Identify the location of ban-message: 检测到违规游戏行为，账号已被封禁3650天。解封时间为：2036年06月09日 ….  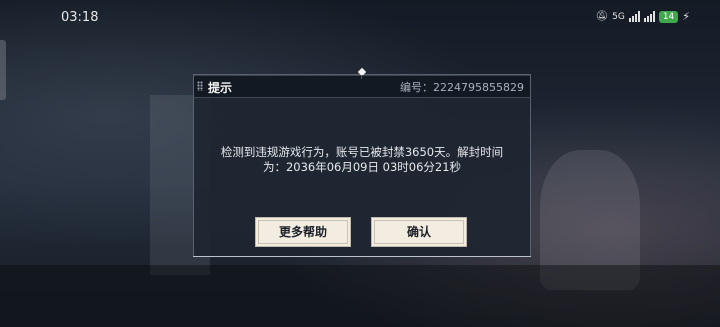
(362, 159).